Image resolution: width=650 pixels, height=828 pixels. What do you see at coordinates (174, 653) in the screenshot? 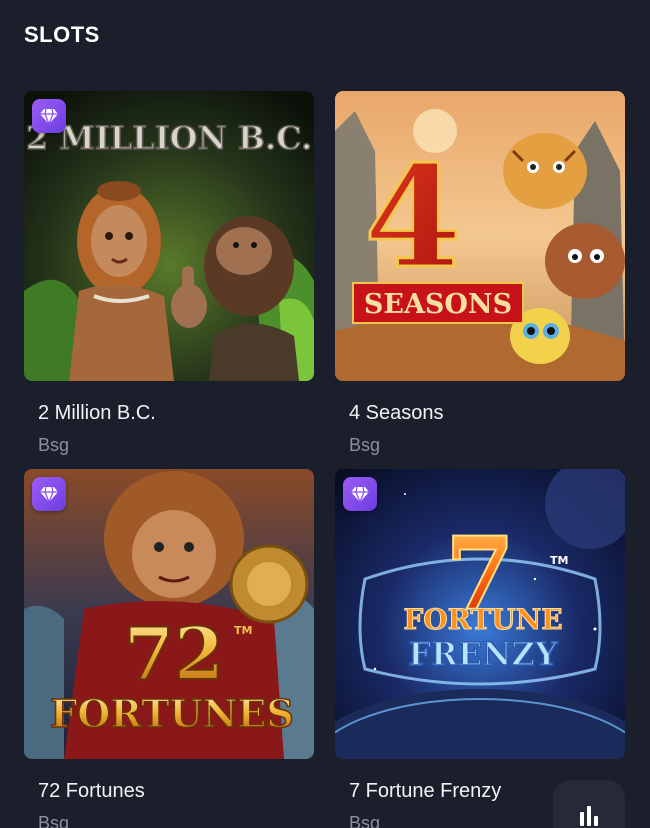
I see `art-number-text: 72` at bounding box center [174, 653].